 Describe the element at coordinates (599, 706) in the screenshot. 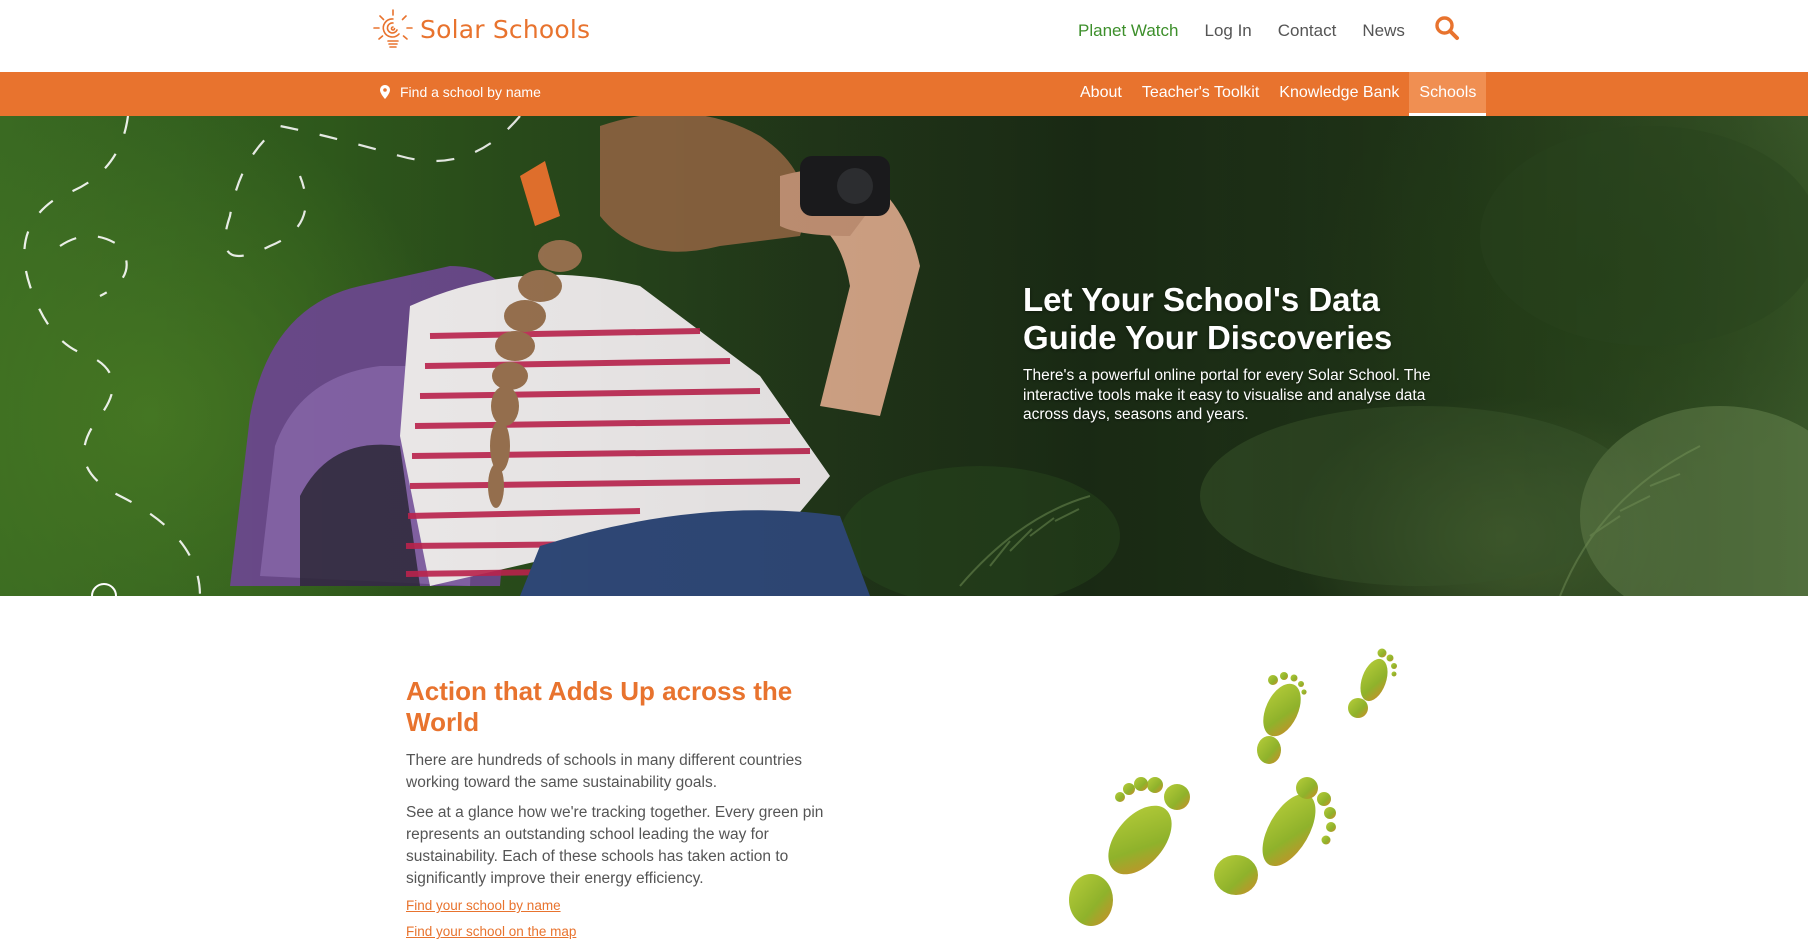

I see `section-title: Action that Adds Up across the World` at that location.